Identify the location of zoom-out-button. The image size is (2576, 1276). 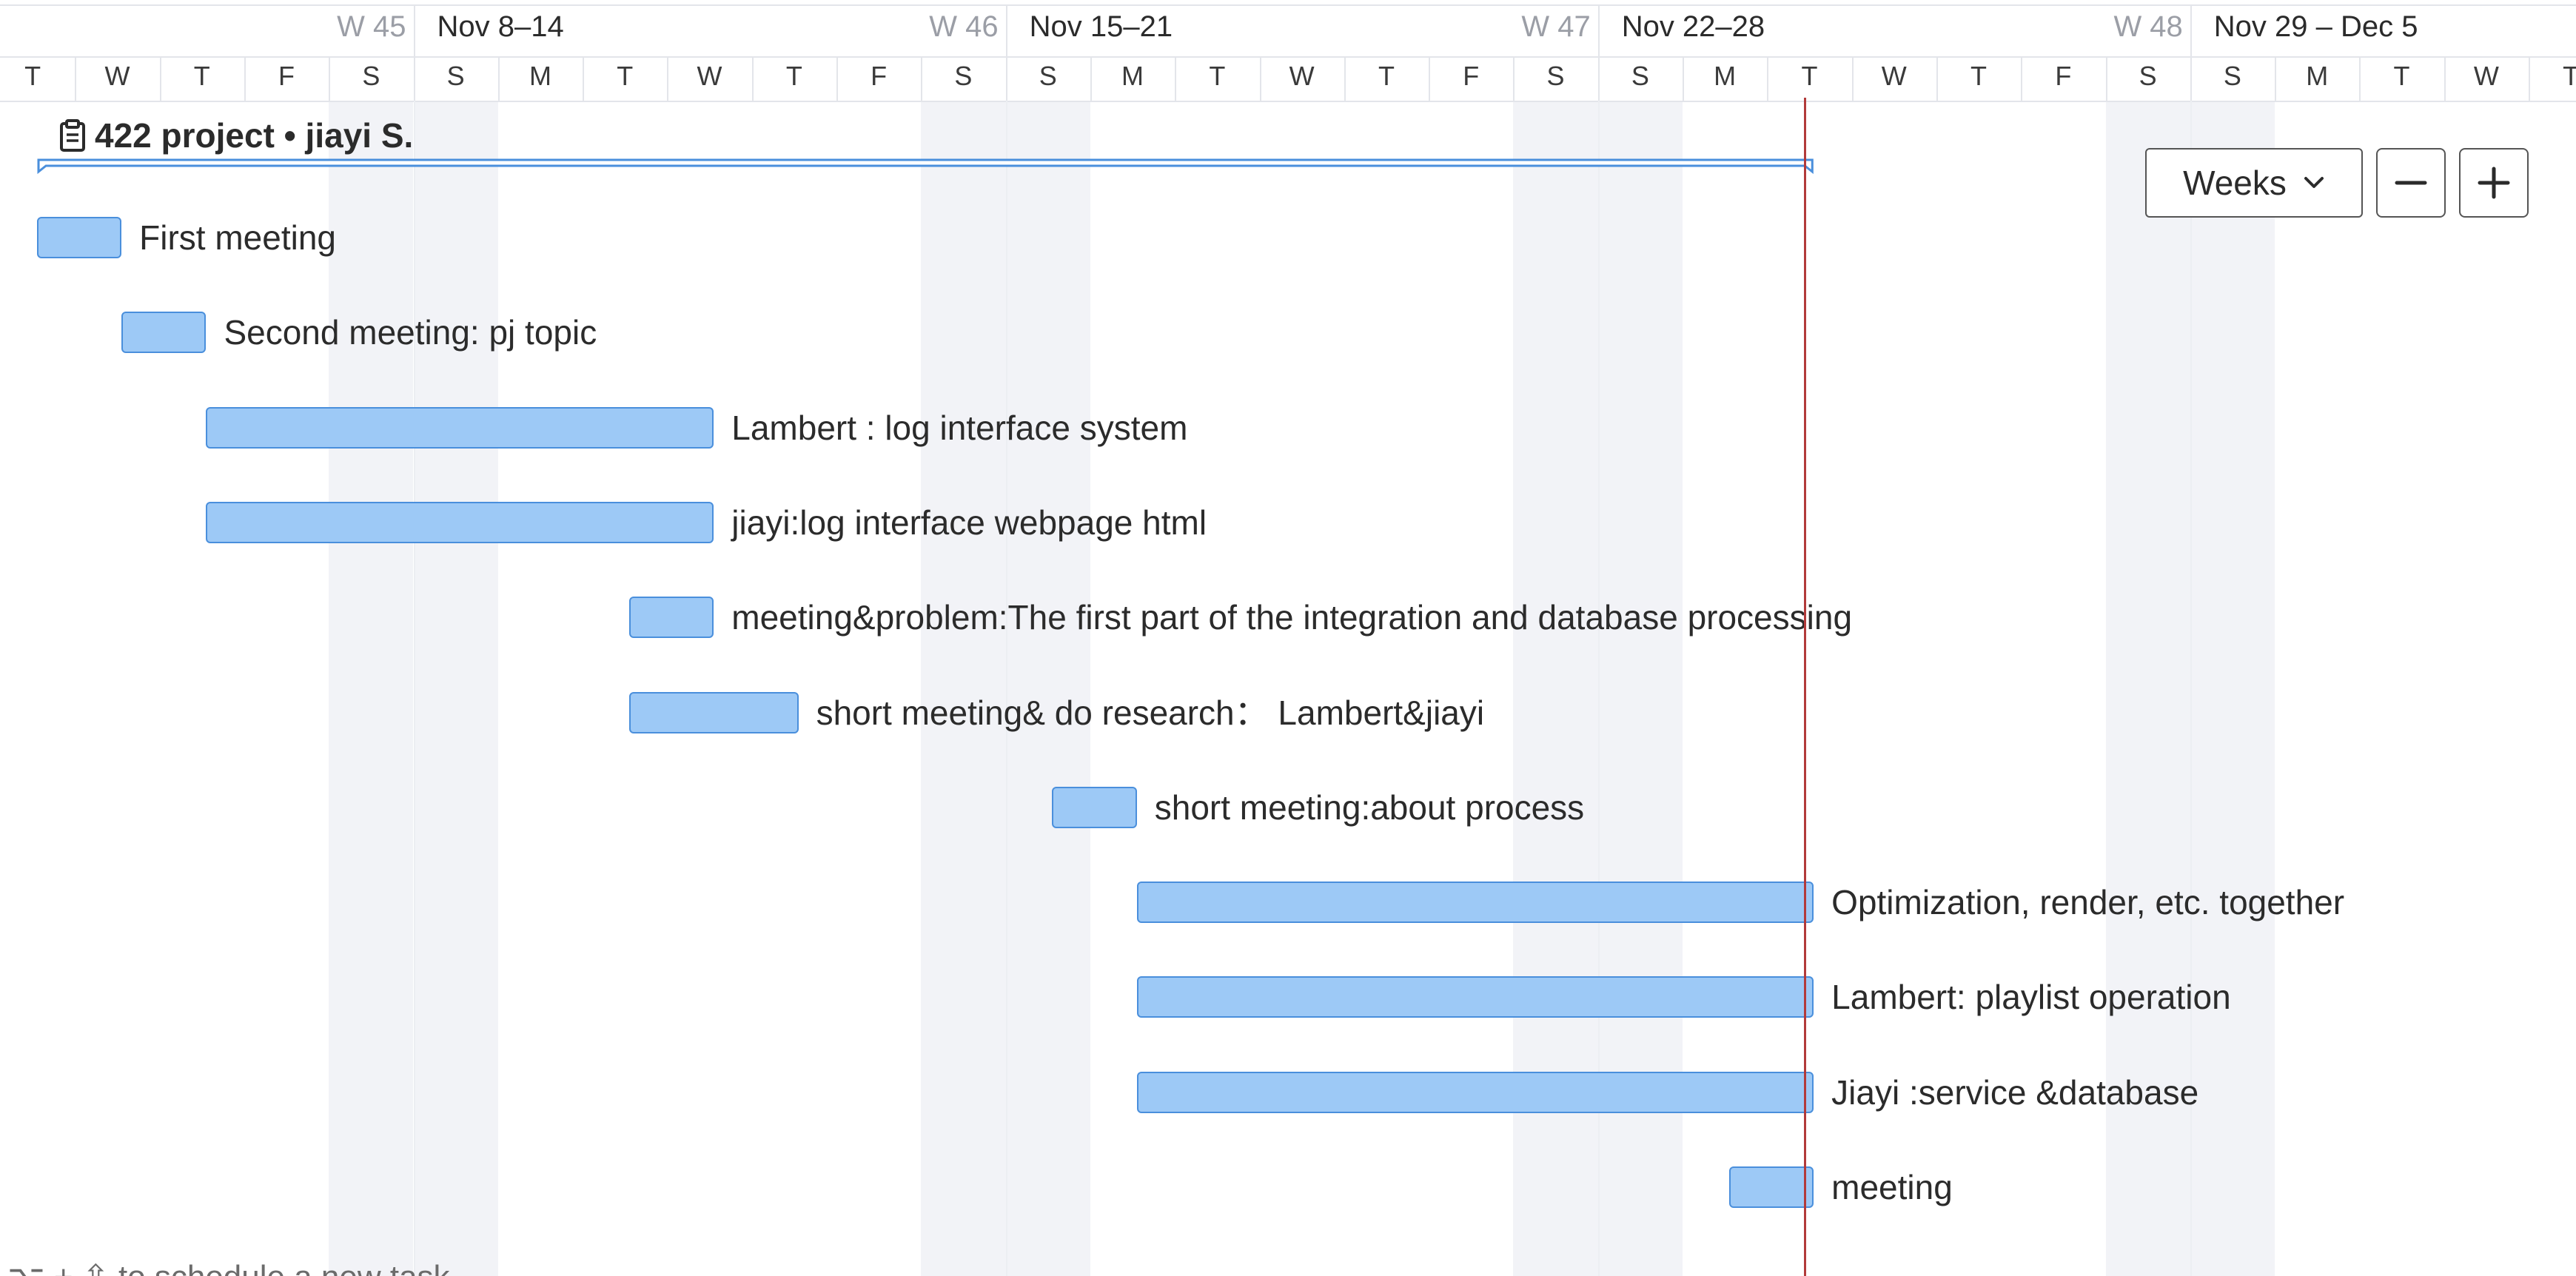
(2411, 183).